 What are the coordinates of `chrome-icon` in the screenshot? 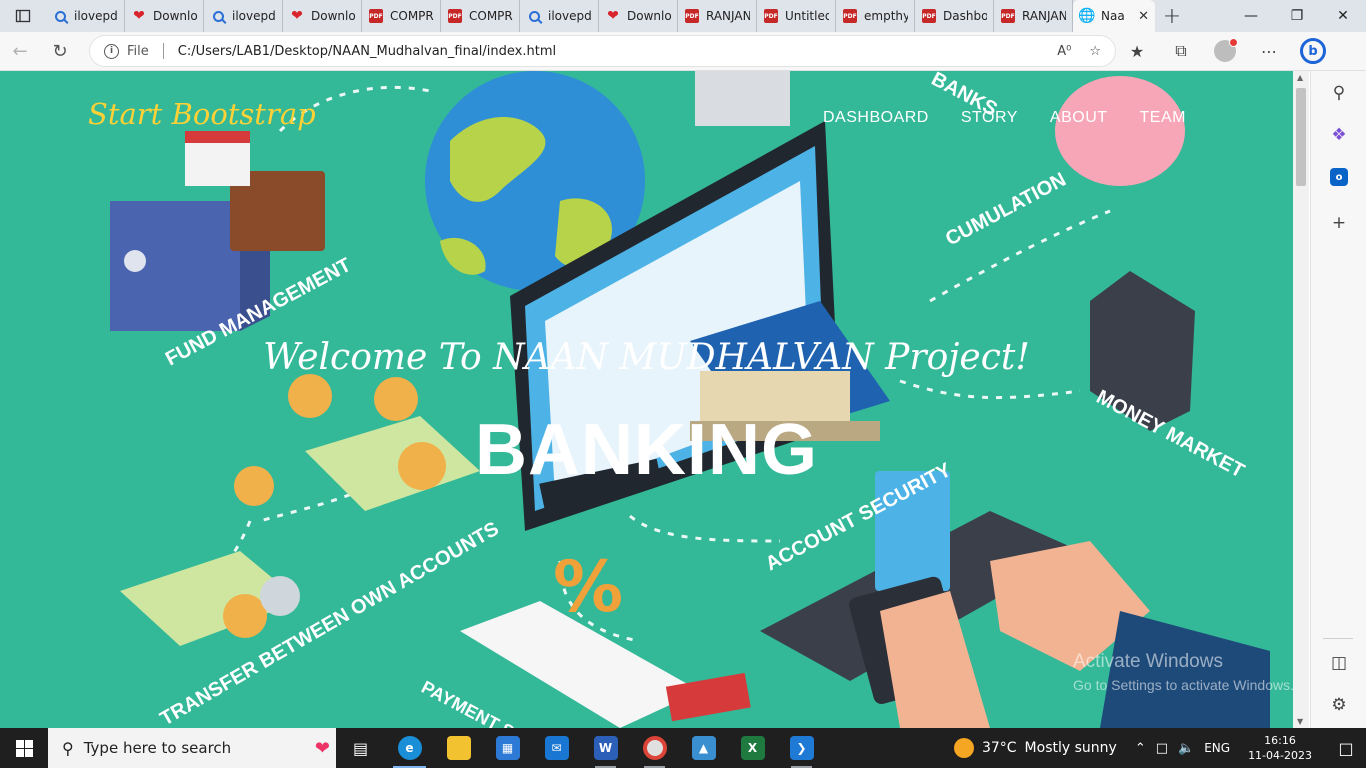 It's located at (654, 748).